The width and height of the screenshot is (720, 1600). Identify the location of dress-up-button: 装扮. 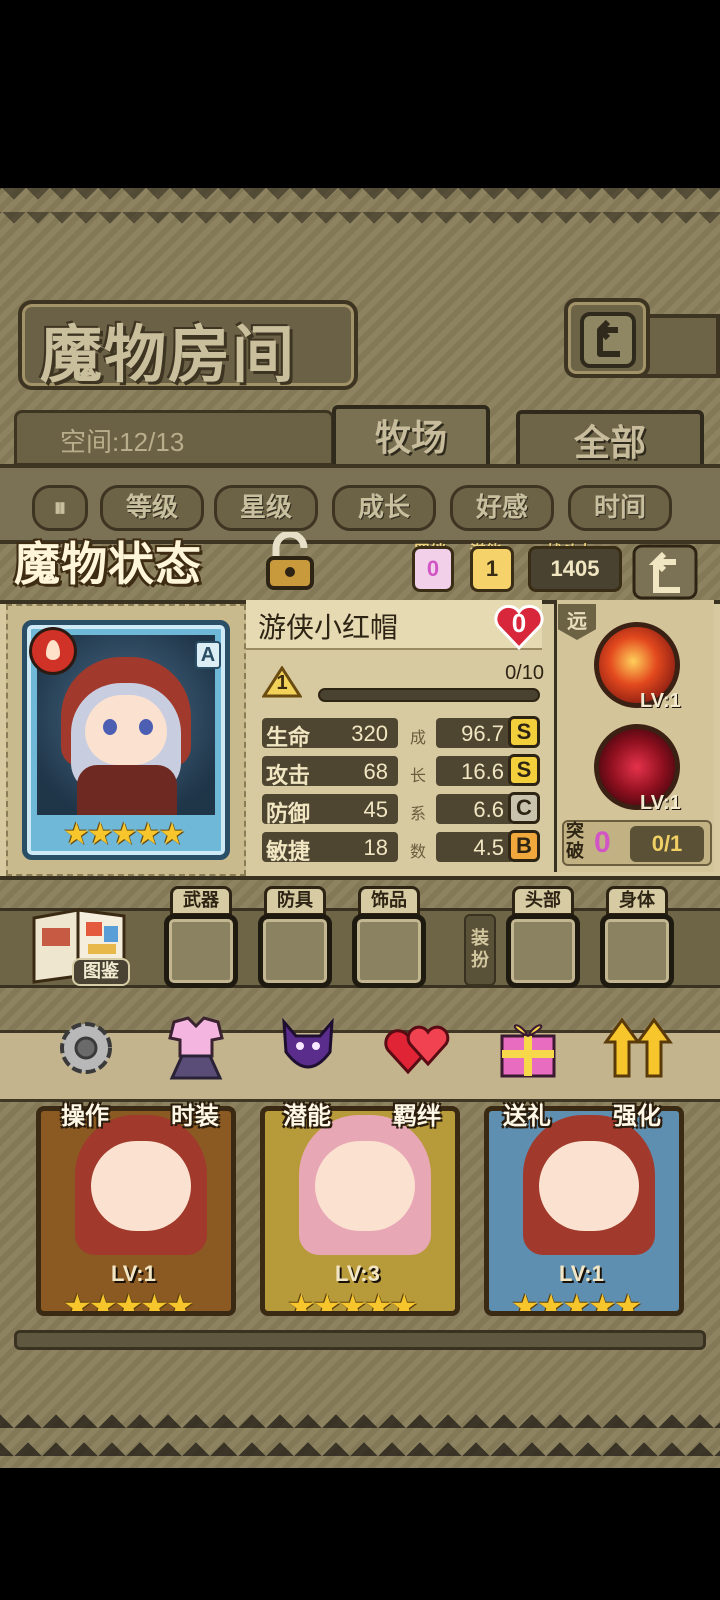
(480, 950).